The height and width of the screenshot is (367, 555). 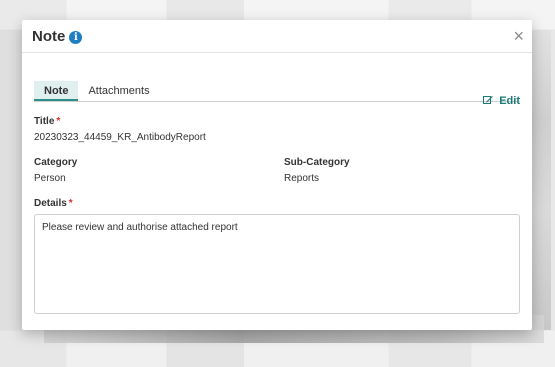 I want to click on tab-attachments: Attachments, so click(x=118, y=91).